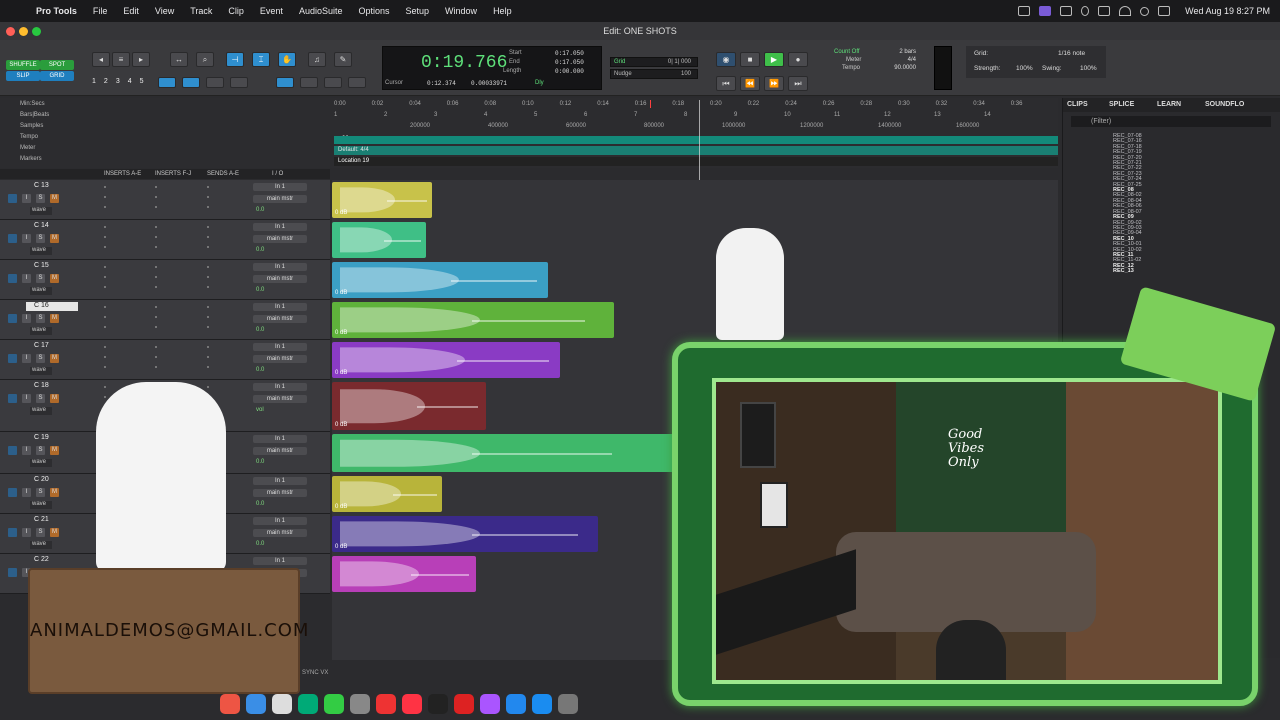 This screenshot has height=720, width=1280. Describe the element at coordinates (569, 53) in the screenshot. I see `selection-start: 0:17.050` at that location.